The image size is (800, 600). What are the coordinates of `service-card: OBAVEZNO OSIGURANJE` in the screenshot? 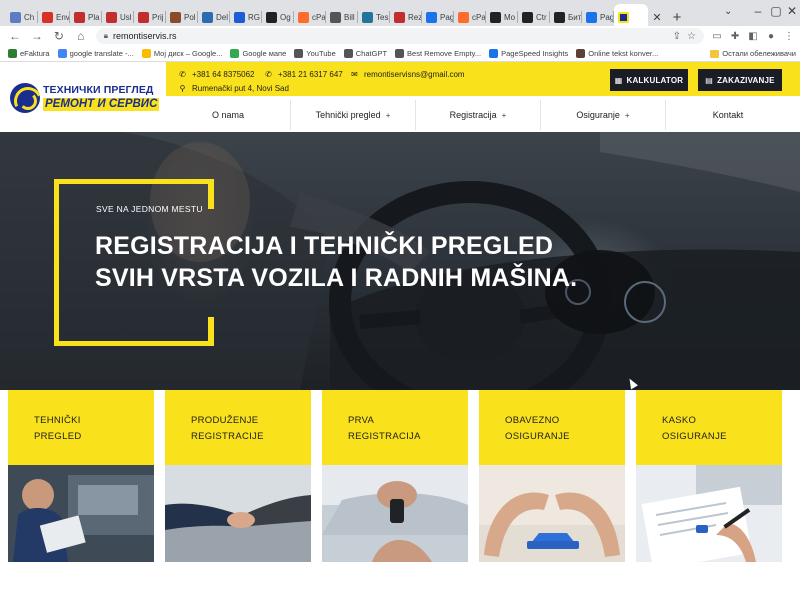 It's located at (552, 476).